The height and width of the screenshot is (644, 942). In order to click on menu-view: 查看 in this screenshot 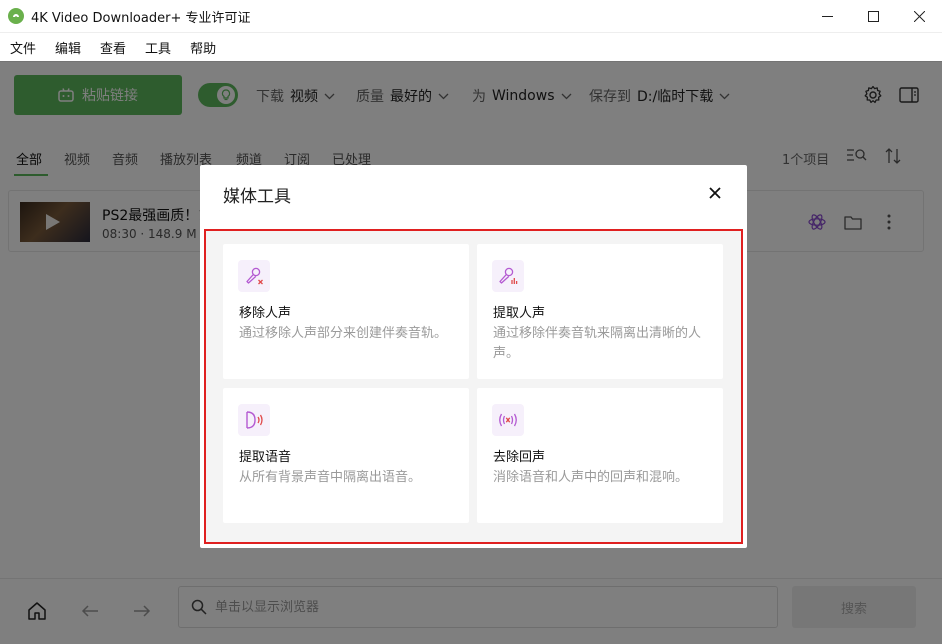, I will do `click(113, 47)`.